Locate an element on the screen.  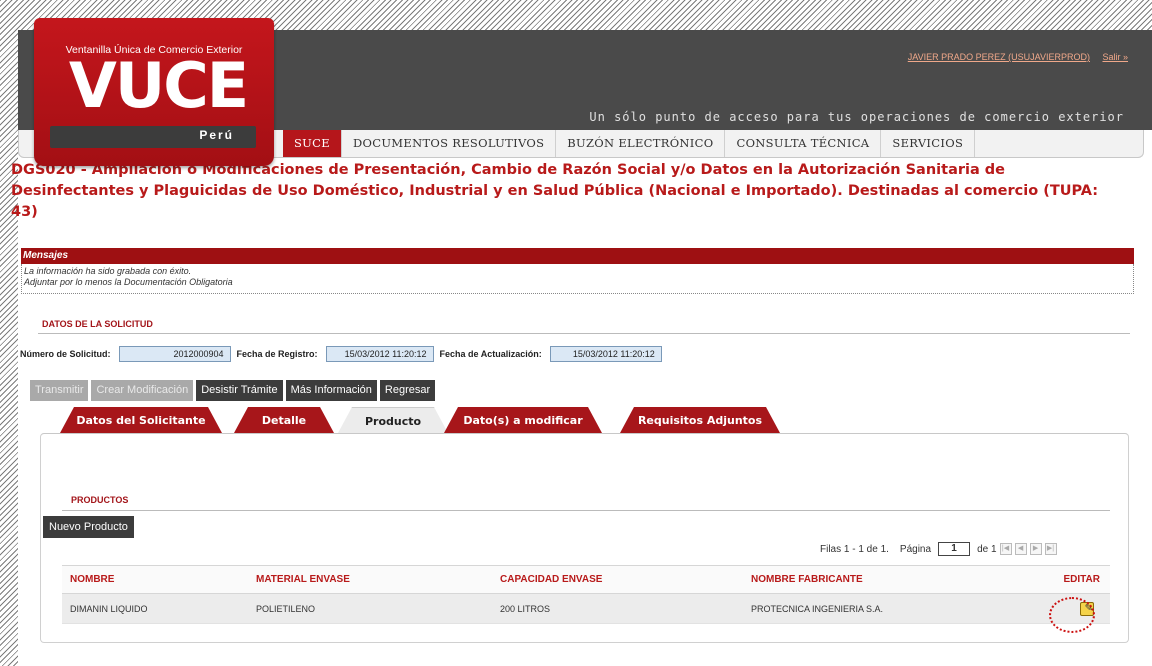
prev-page-icon: ◀ is located at coordinates (1020, 549).